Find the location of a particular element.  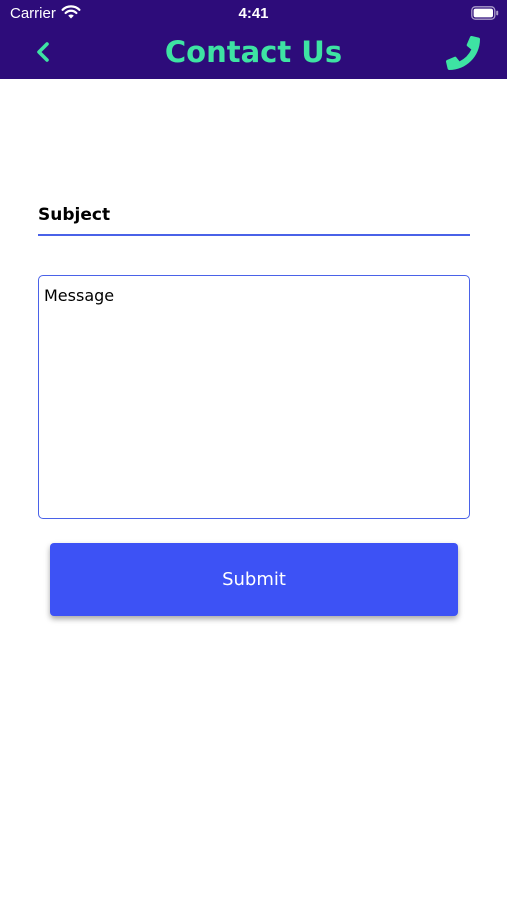

phone-icon is located at coordinates (463, 53).